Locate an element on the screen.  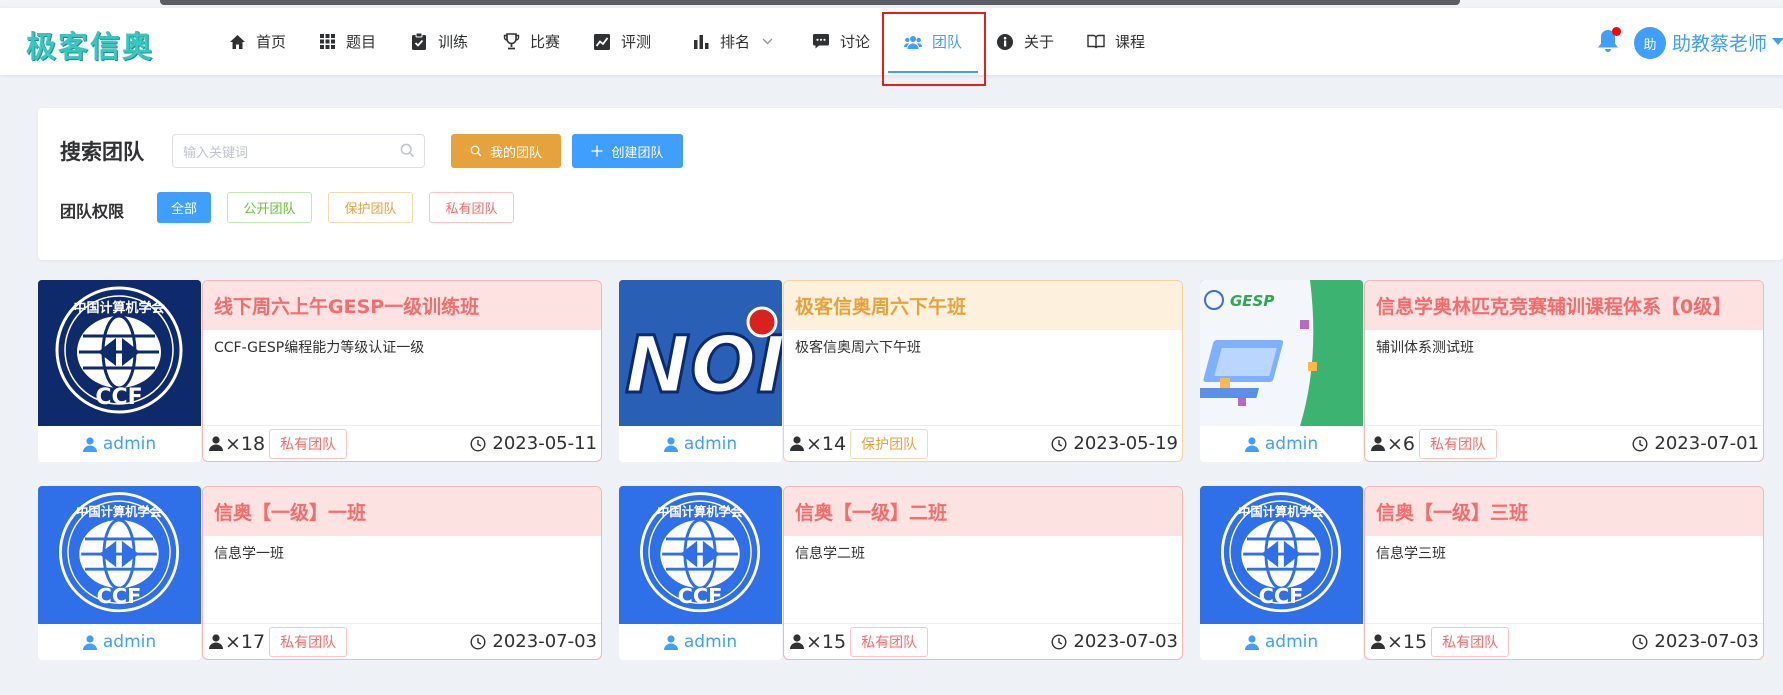
team-name: 信奥【一级】二班 is located at coordinates (983, 511).